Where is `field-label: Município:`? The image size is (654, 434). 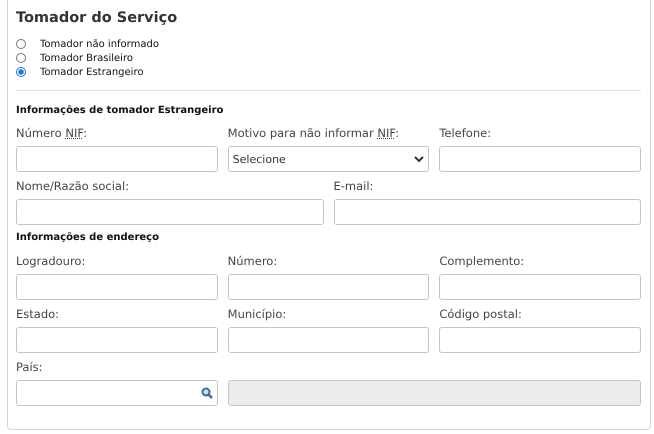 field-label: Município: is located at coordinates (258, 315).